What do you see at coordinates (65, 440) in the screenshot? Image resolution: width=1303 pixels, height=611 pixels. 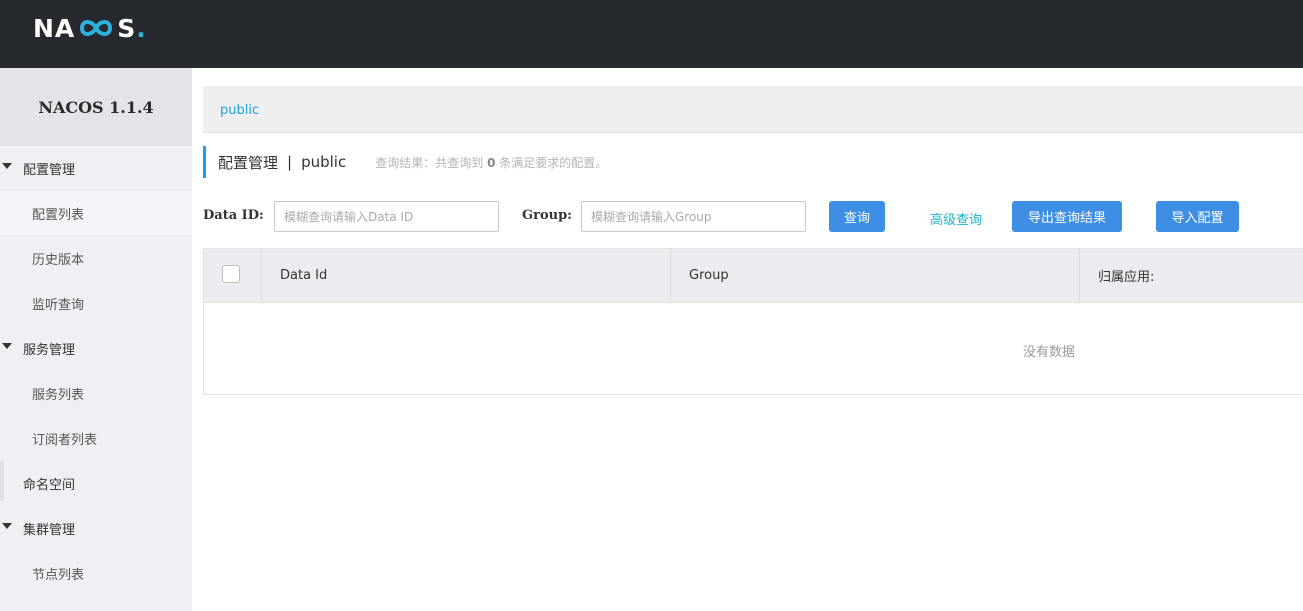 I see `sidebar-item-label: 订阅者列表` at bounding box center [65, 440].